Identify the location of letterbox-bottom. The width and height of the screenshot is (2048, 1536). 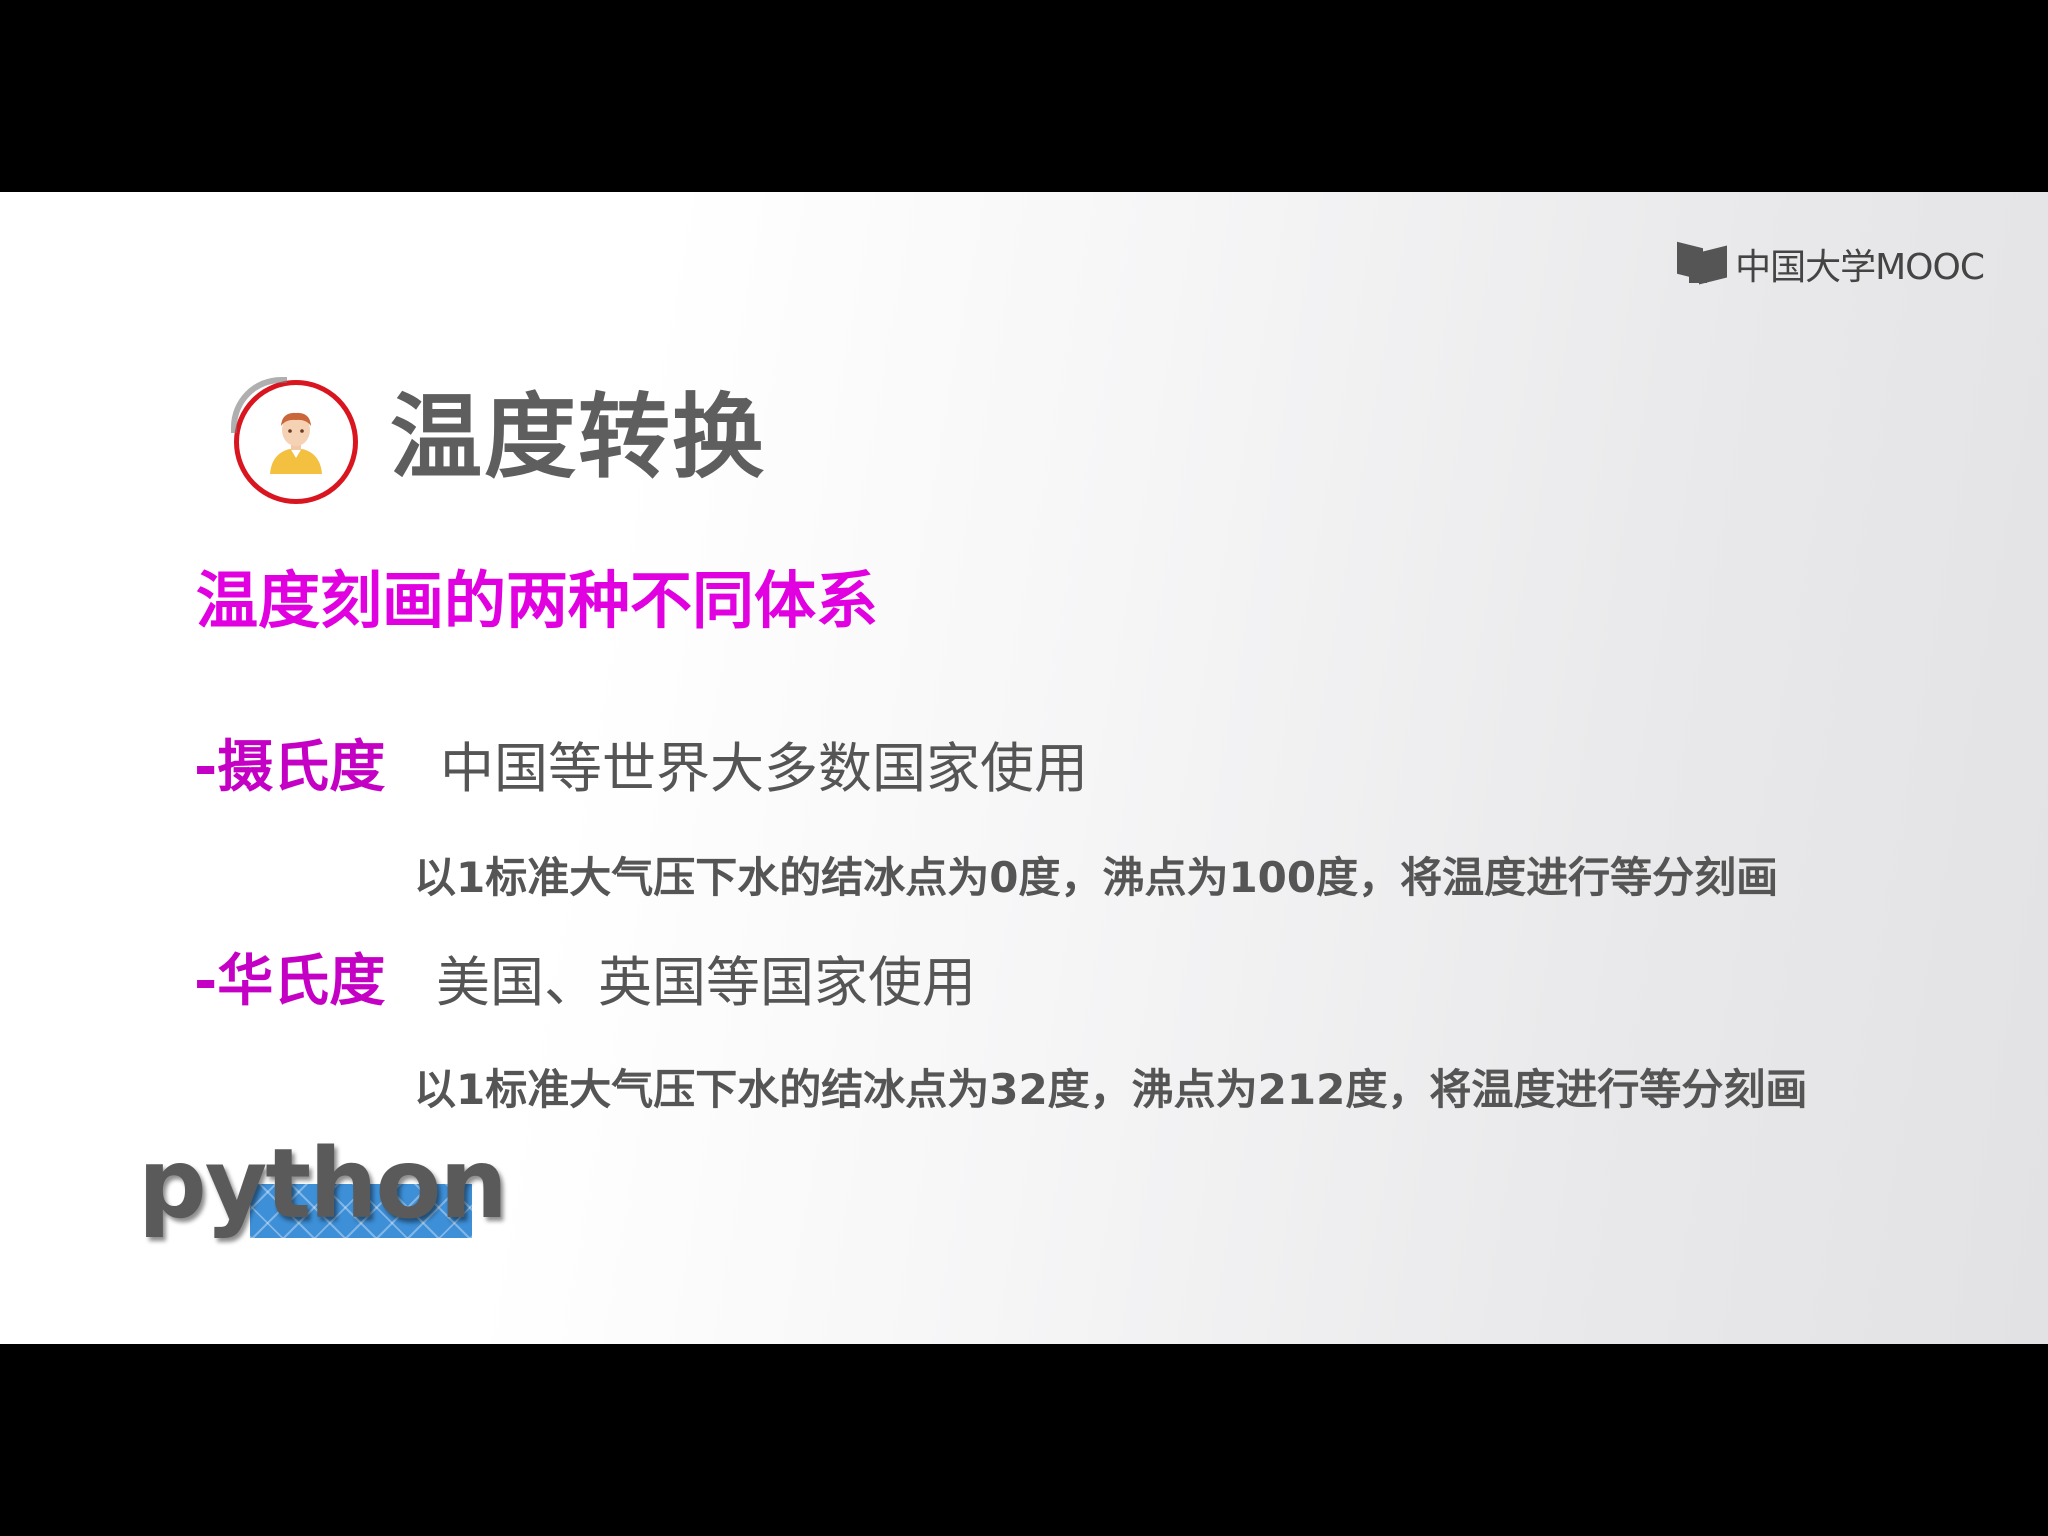
(1024, 1440).